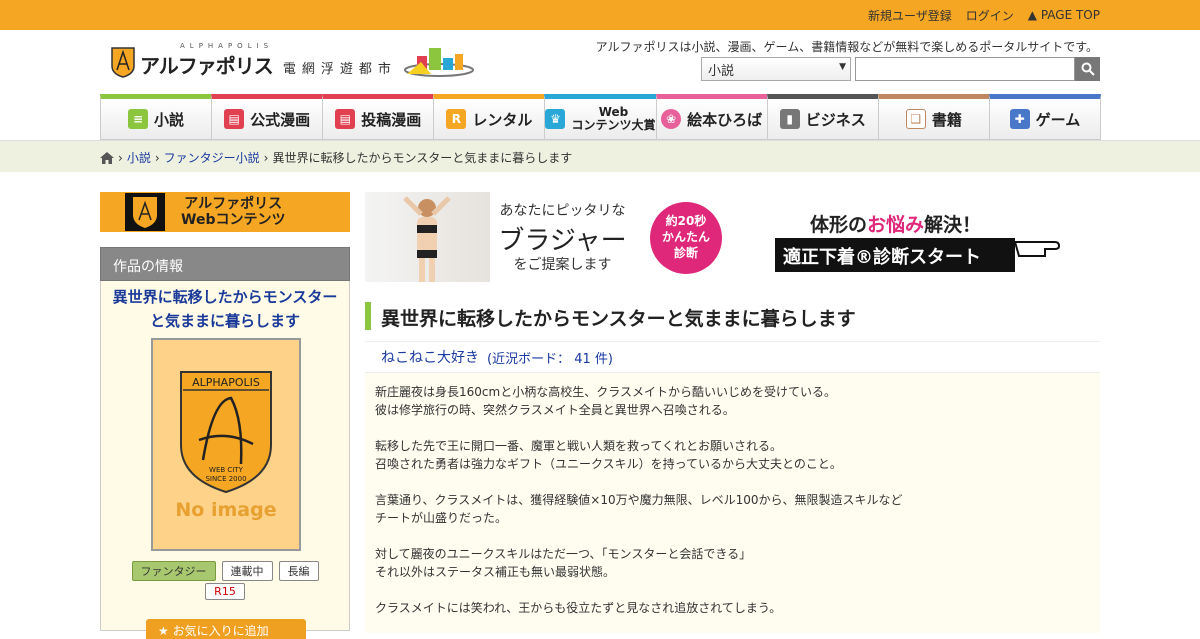 Image resolution: width=1200 pixels, height=639 pixels. I want to click on ad-badge-l3: 診断, so click(685, 253).